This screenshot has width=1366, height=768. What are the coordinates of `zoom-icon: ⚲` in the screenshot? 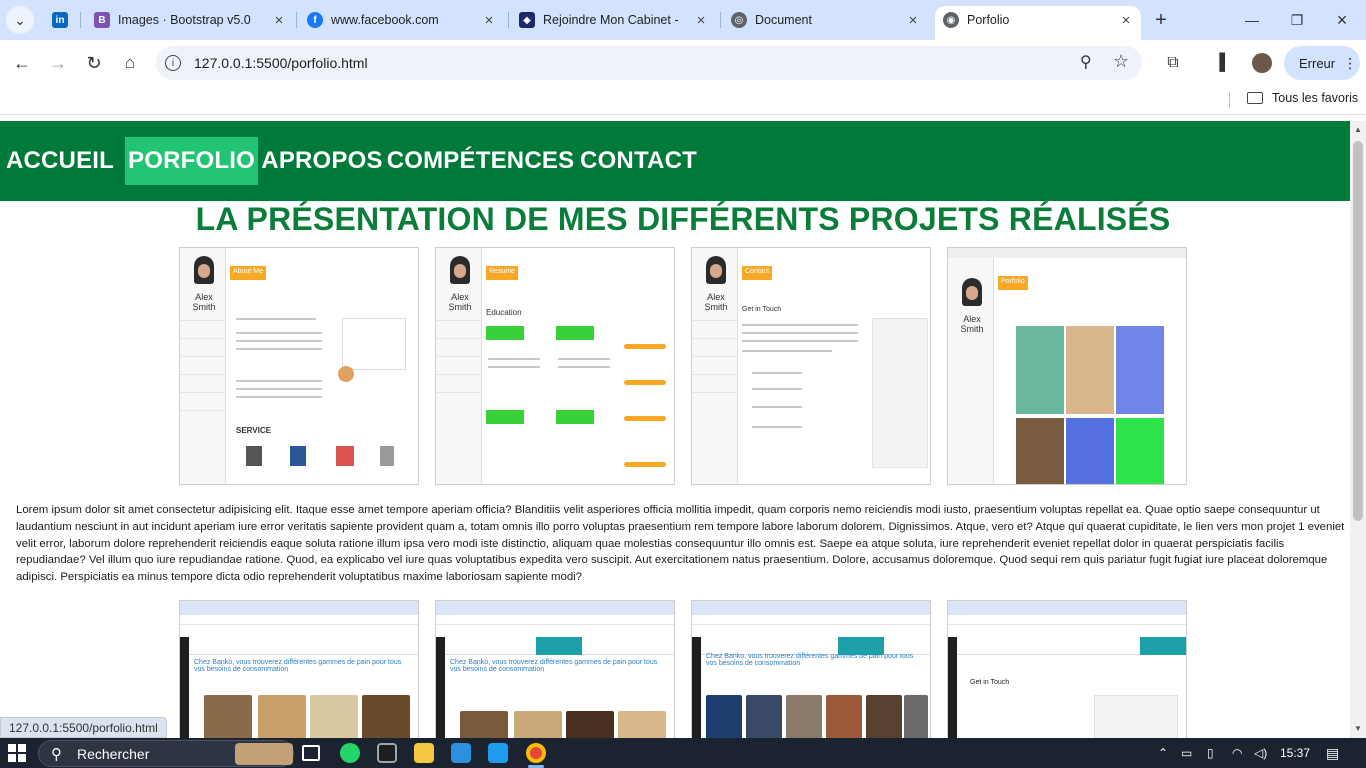 It's located at (1086, 62).